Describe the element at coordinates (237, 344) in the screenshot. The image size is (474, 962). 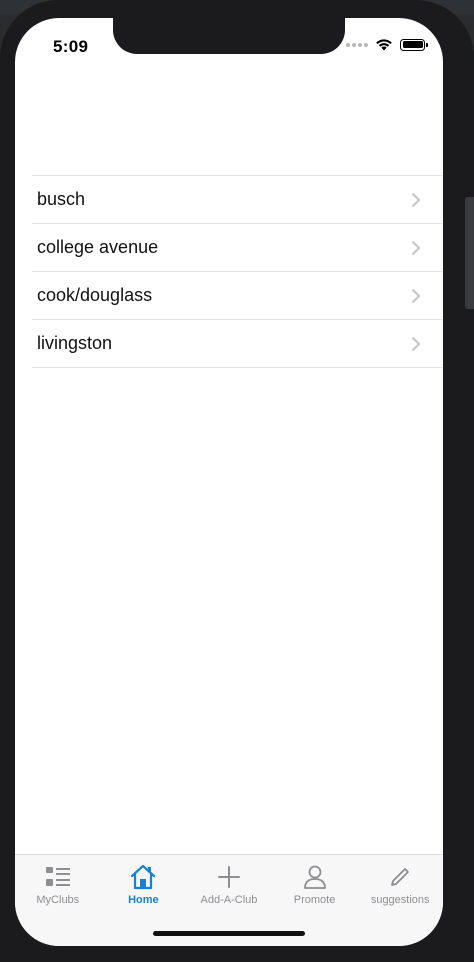
I see `list-item-livingston: livingston` at that location.